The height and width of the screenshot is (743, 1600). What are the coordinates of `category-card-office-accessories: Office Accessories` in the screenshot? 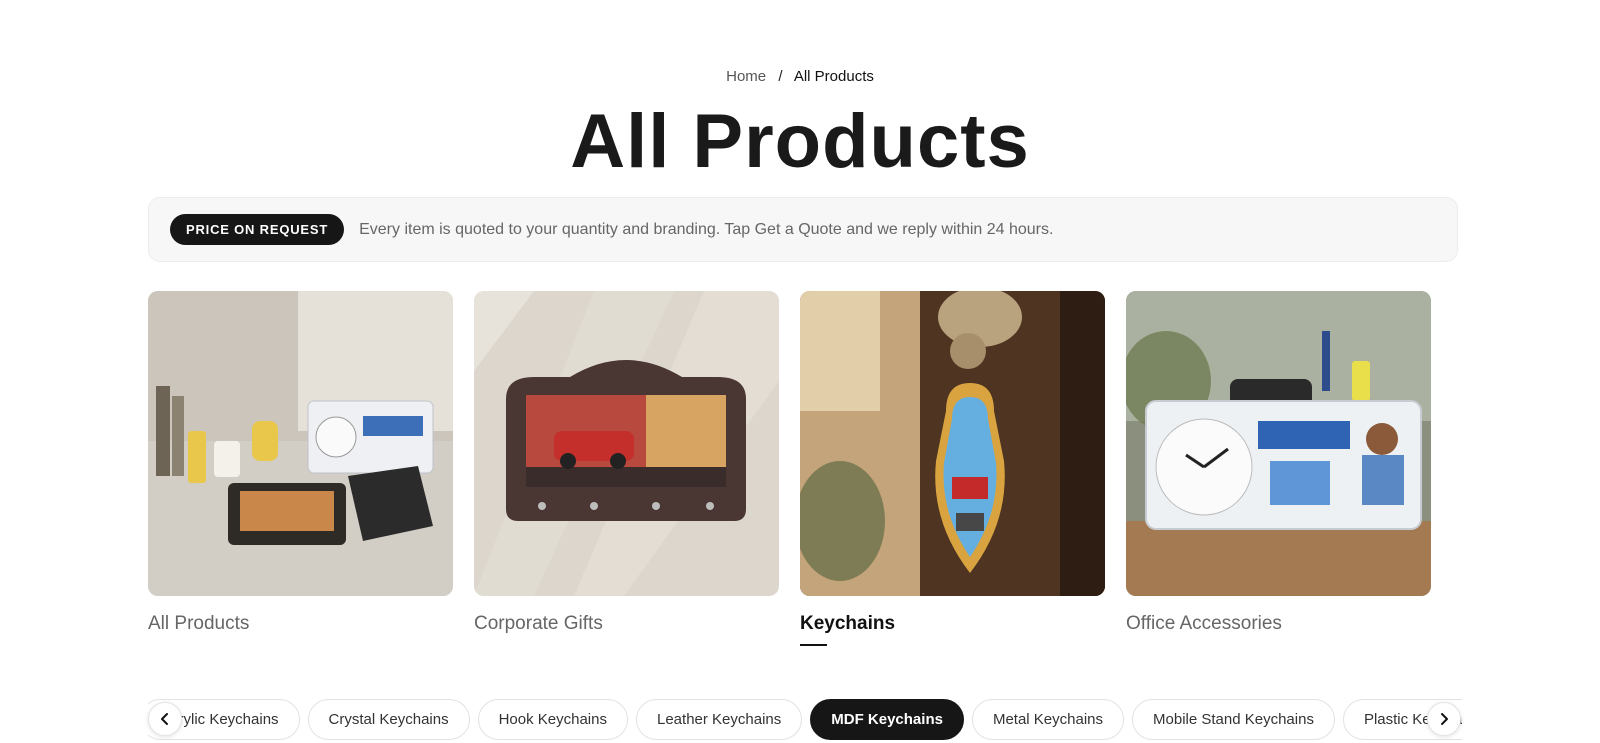 It's located at (1278, 463).